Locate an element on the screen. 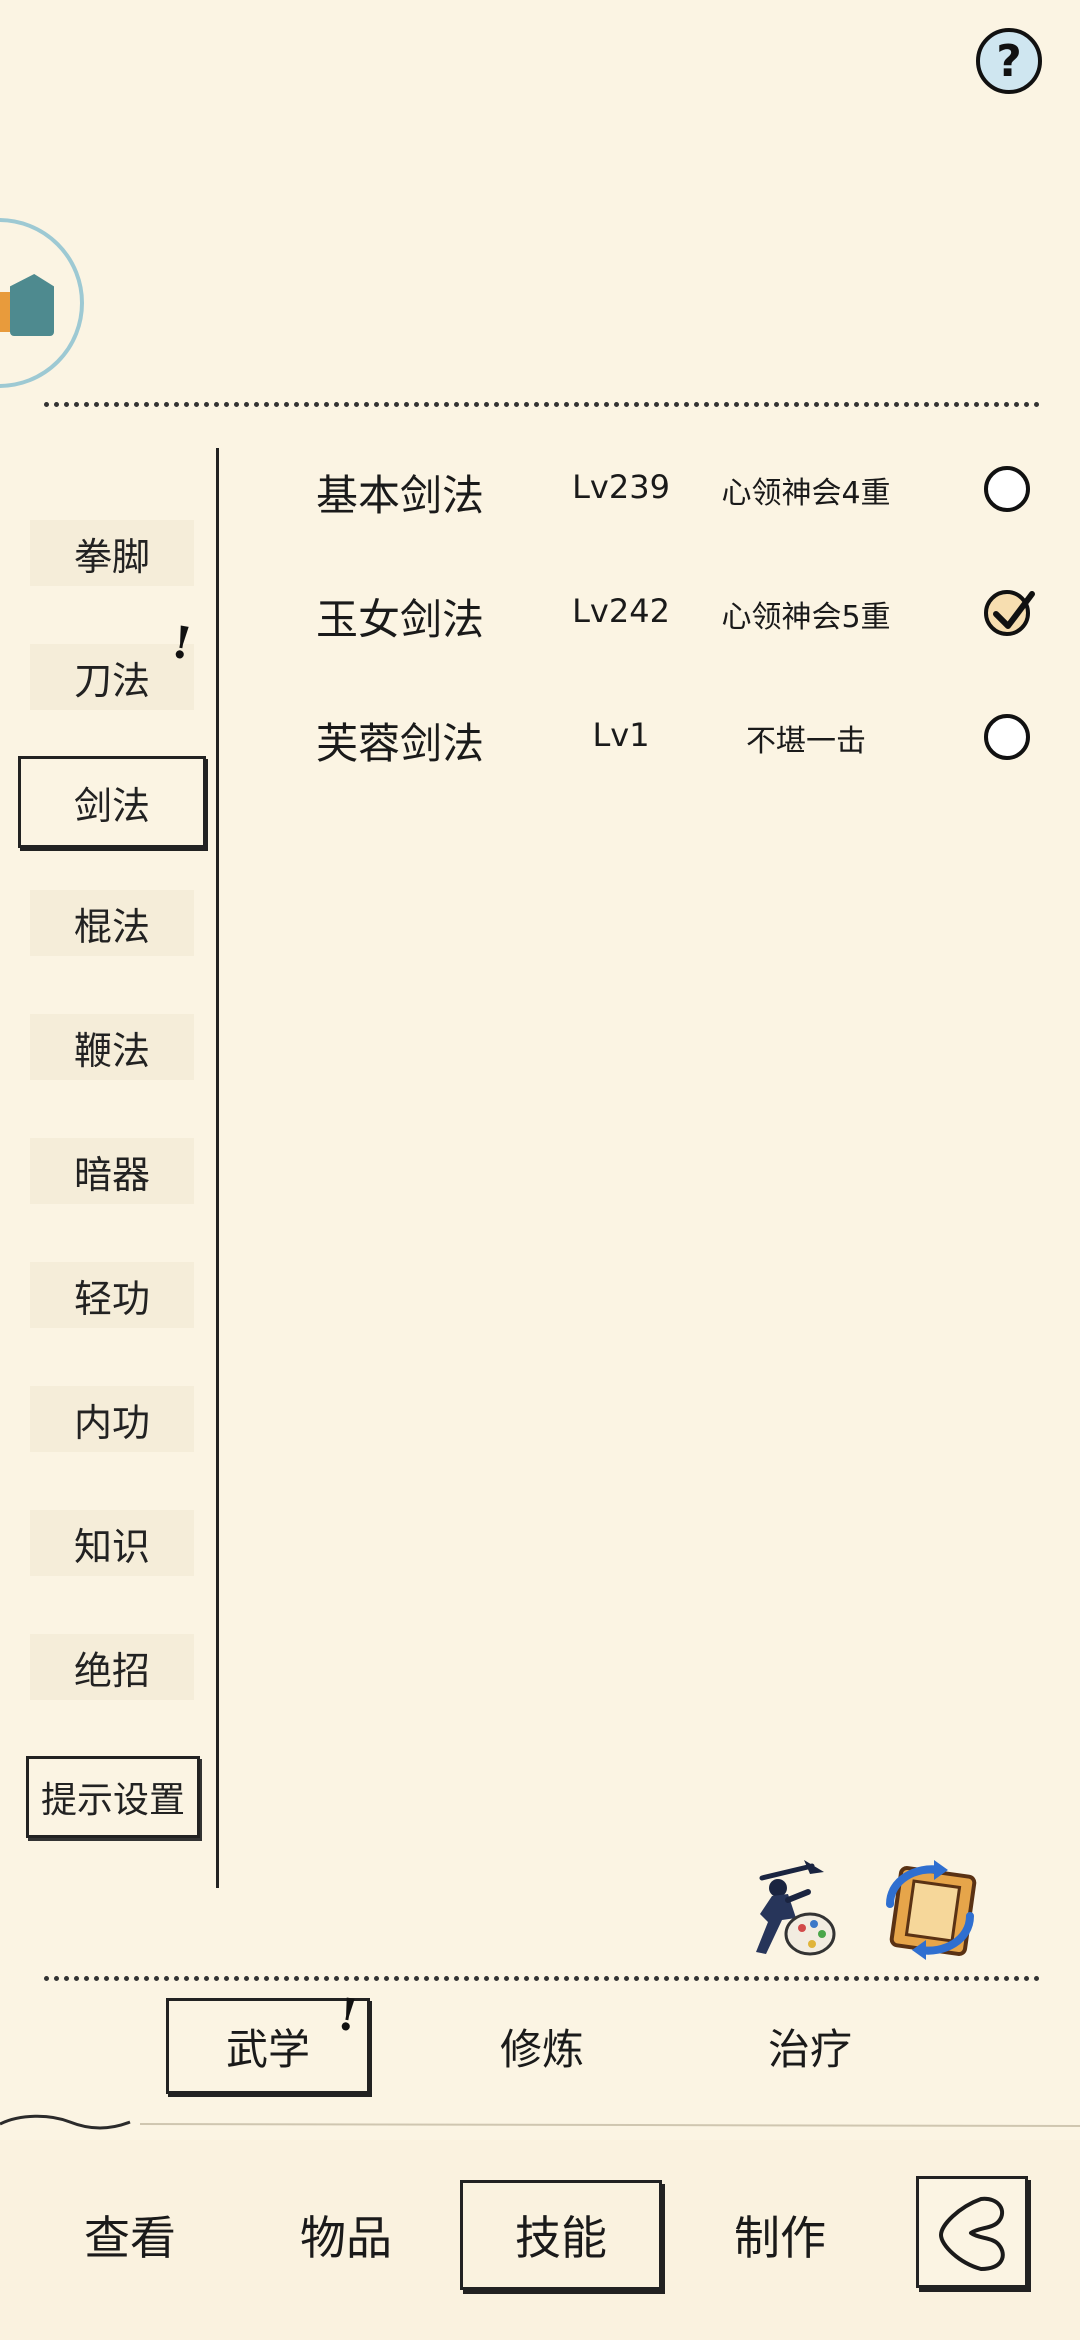 Image resolution: width=1080 pixels, height=2340 pixels. skill-row: 芙蓉剑法 Lv1 不堪一击 is located at coordinates (676, 740).